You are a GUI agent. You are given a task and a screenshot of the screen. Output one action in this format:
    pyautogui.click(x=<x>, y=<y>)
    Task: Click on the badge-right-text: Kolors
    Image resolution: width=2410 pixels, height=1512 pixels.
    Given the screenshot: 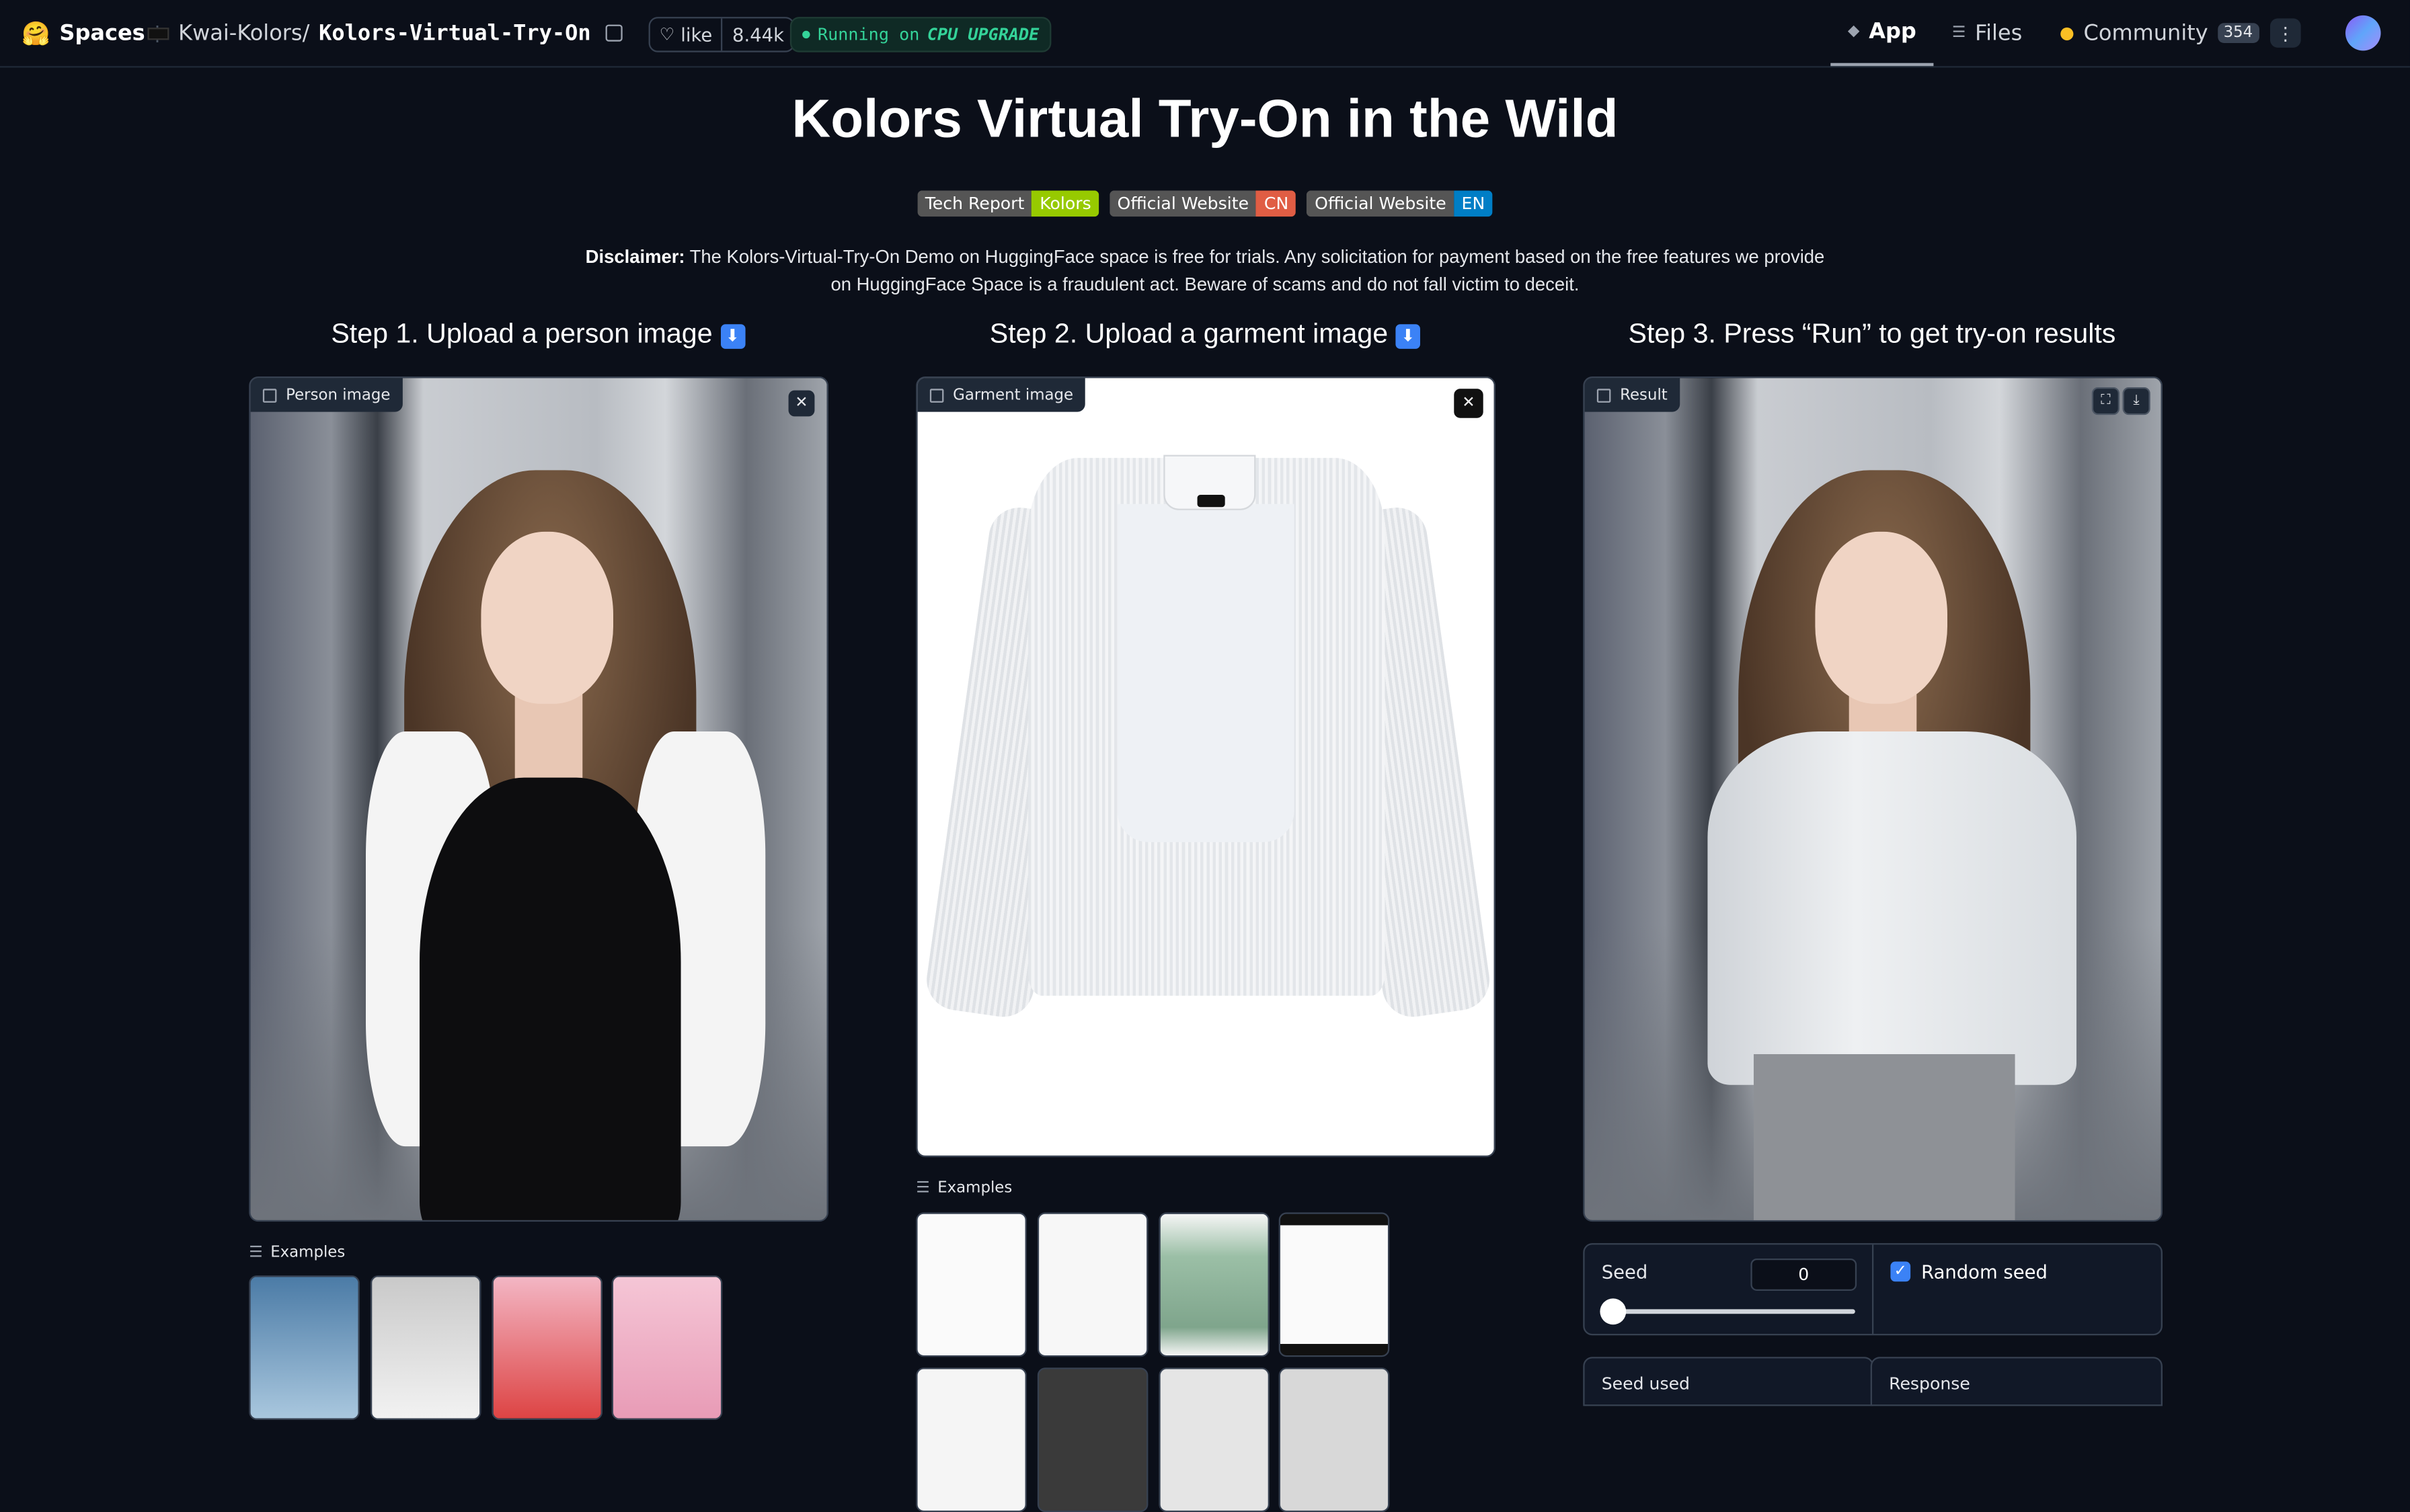 What is the action you would take?
    pyautogui.click(x=1065, y=203)
    